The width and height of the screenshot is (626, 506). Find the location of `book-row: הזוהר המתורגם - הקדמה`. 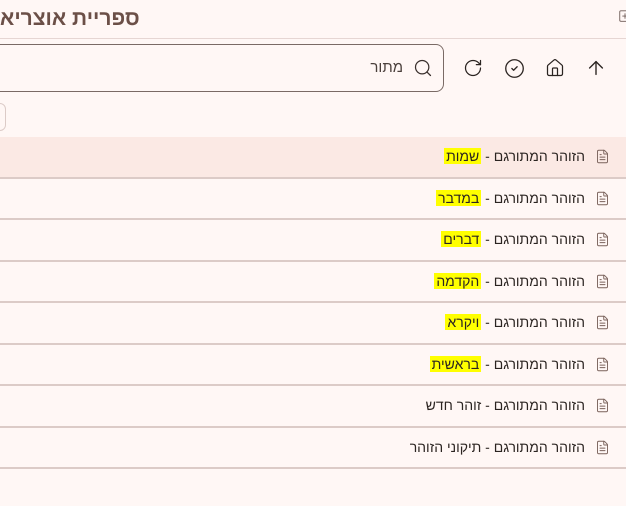

book-row: הזוהר המתורגם - הקדמה is located at coordinates (313, 282).